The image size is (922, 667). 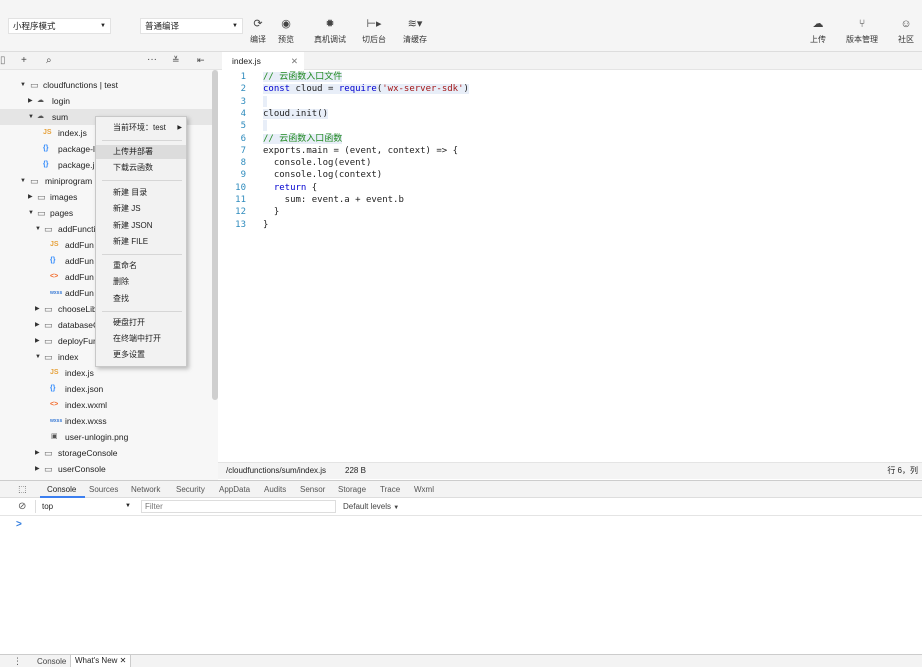 I want to click on sort-icon: ≚, so click(x=176, y=60).